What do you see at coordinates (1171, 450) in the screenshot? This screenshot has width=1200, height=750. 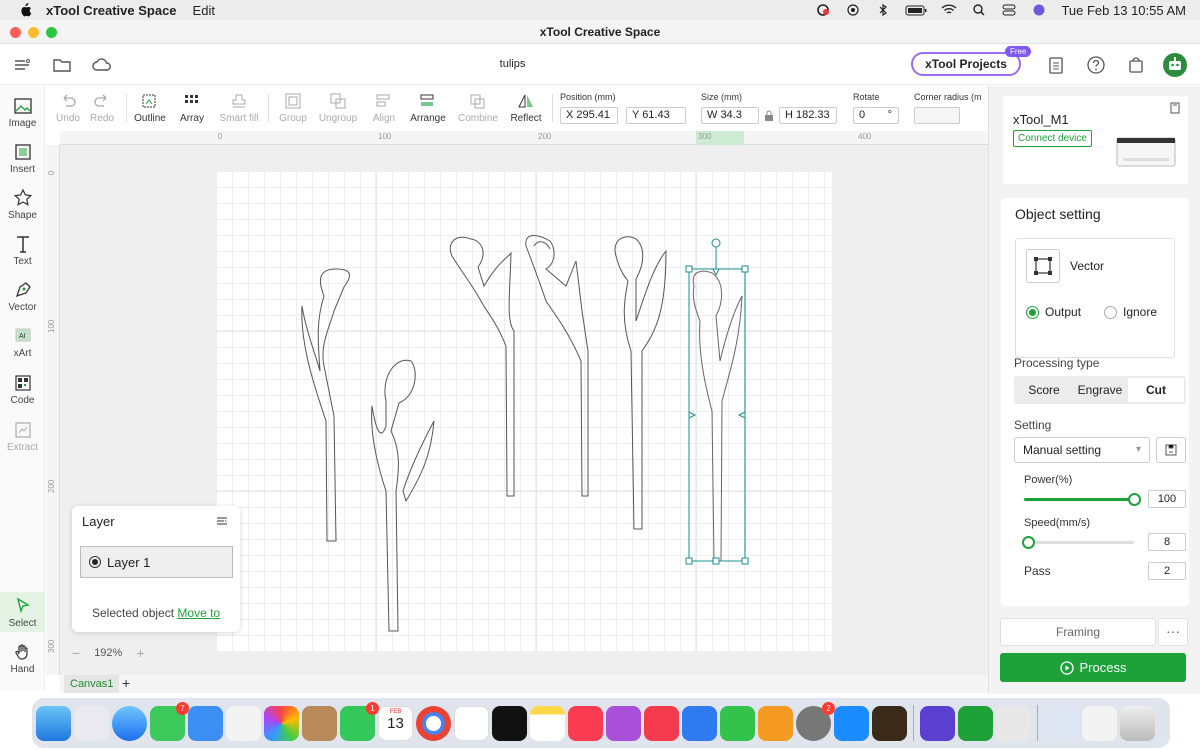 I see `save-setting-button` at bounding box center [1171, 450].